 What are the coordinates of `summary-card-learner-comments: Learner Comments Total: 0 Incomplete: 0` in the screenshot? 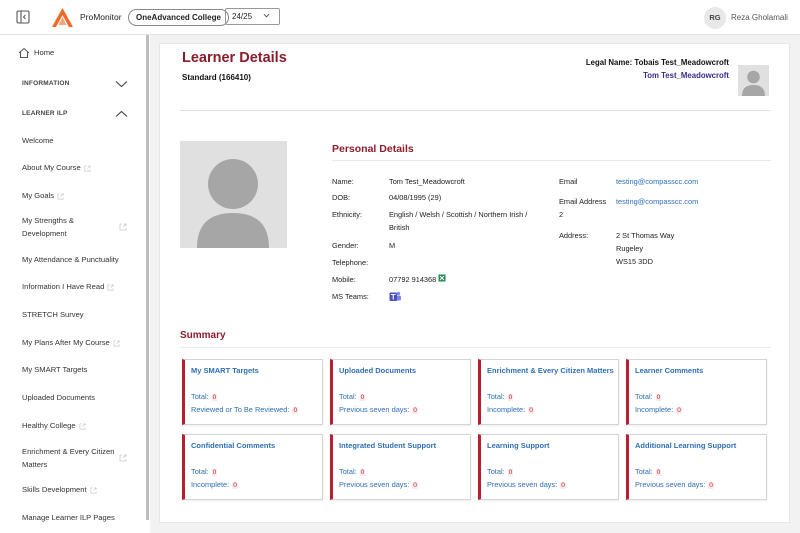 It's located at (696, 392).